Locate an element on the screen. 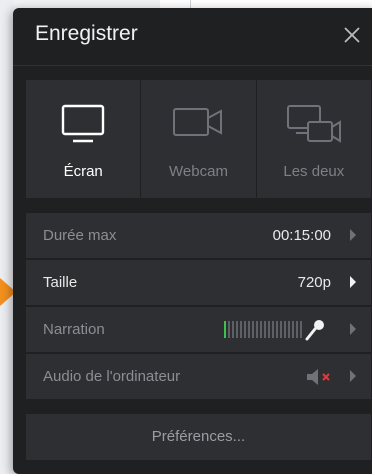  webcam-icon is located at coordinates (198, 122).